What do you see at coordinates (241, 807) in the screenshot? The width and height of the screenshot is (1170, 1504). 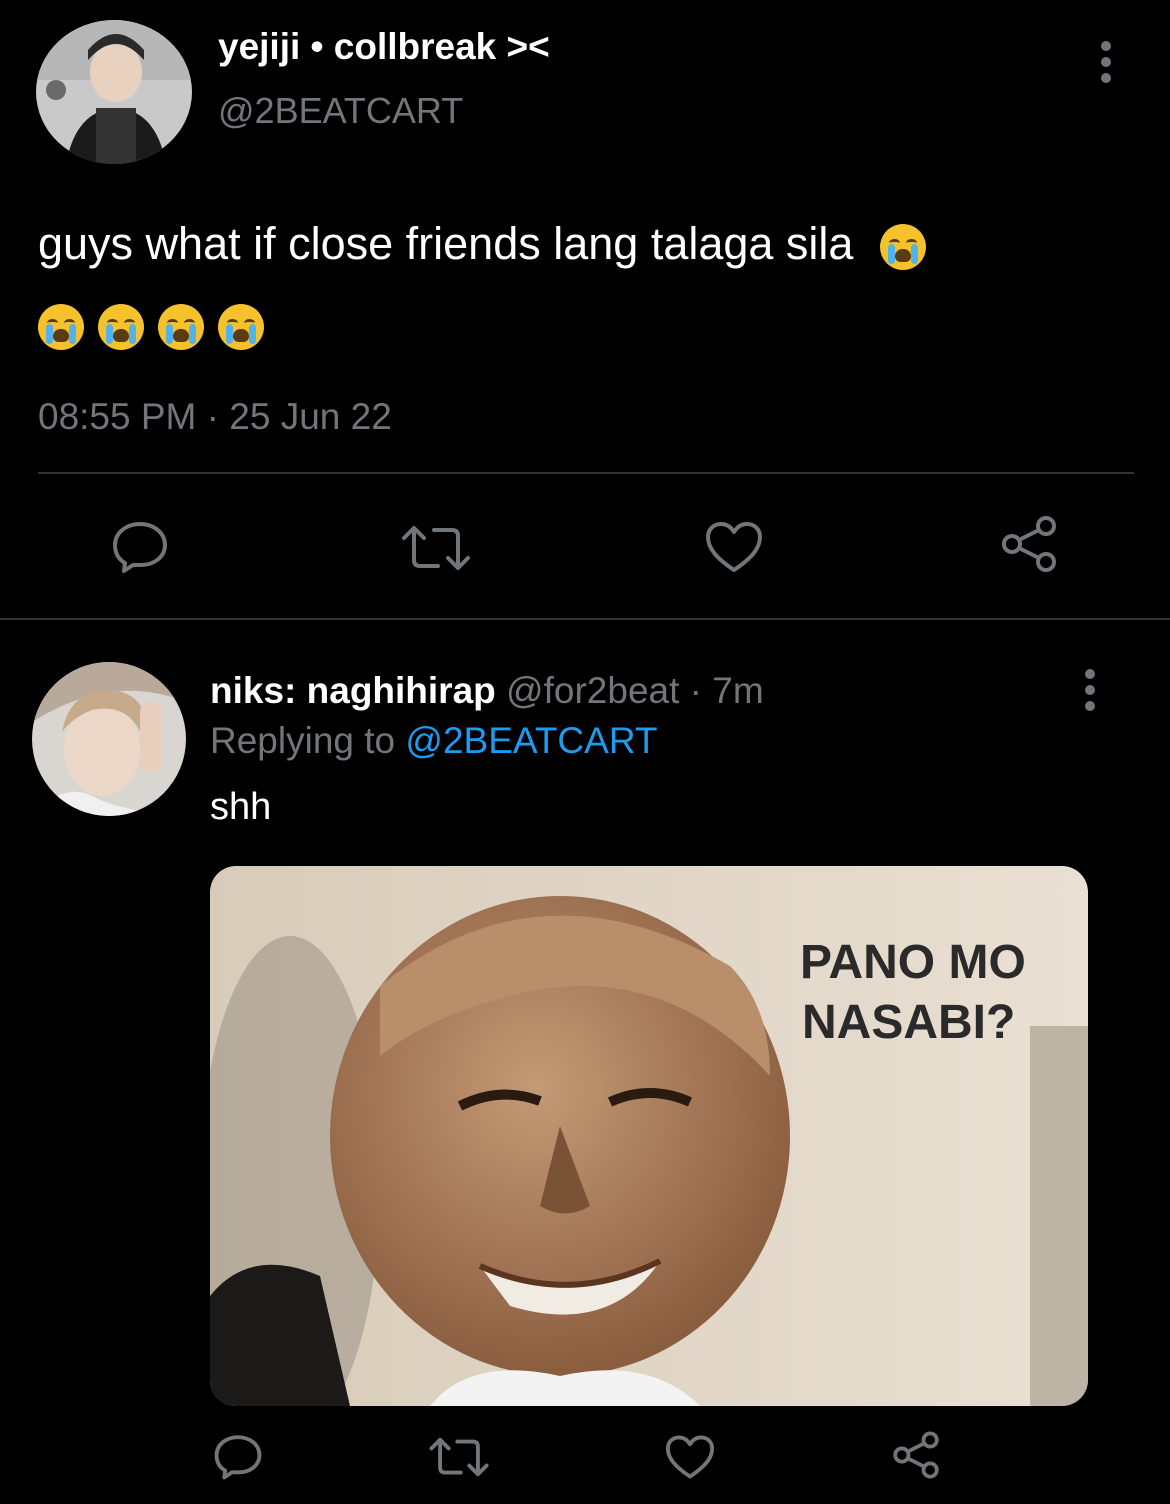 I see `reply-text: shh` at bounding box center [241, 807].